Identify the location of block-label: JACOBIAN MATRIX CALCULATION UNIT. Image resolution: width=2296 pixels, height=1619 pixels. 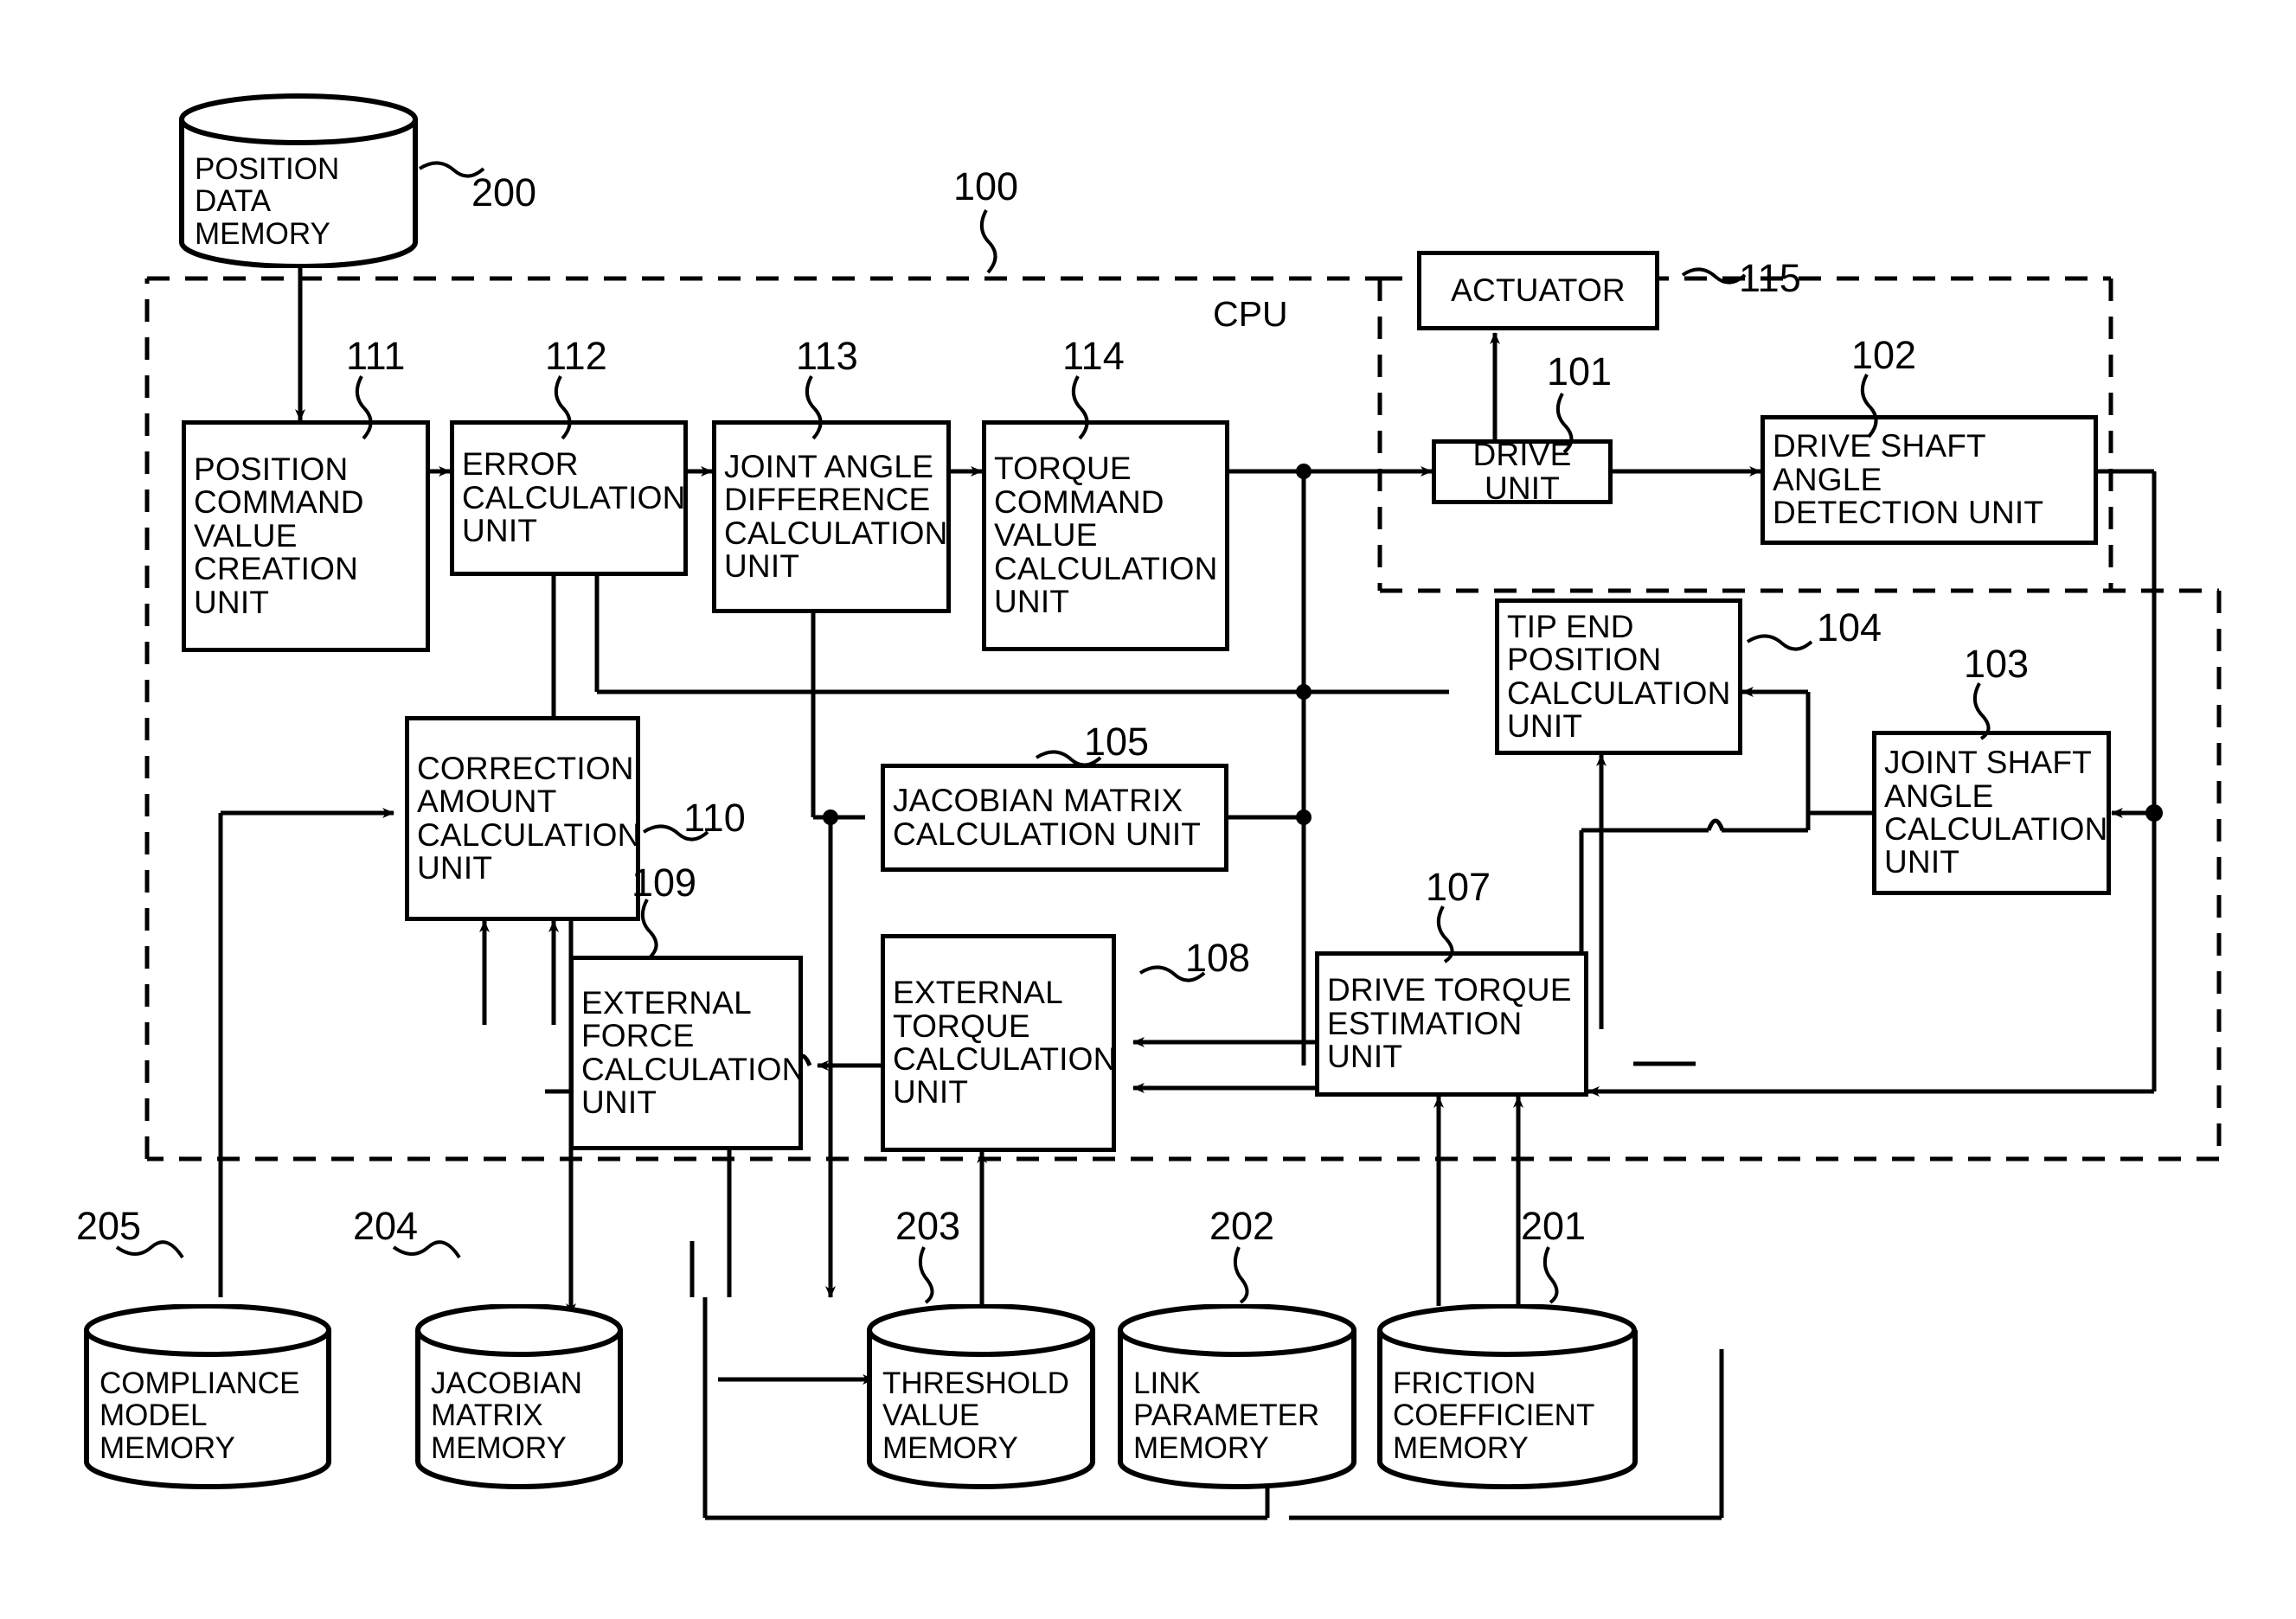
(1048, 817).